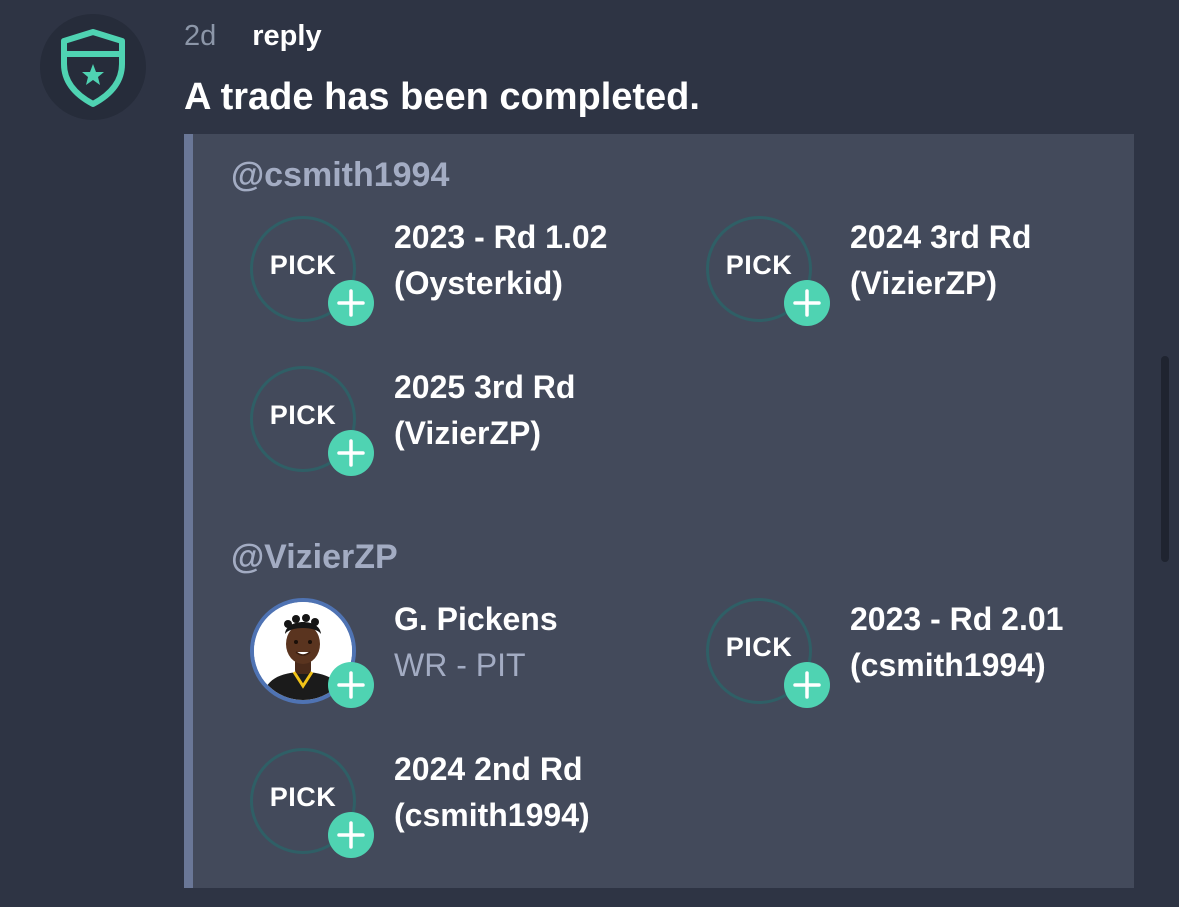  Describe the element at coordinates (200, 35) in the screenshot. I see `timestamp: 2d` at that location.